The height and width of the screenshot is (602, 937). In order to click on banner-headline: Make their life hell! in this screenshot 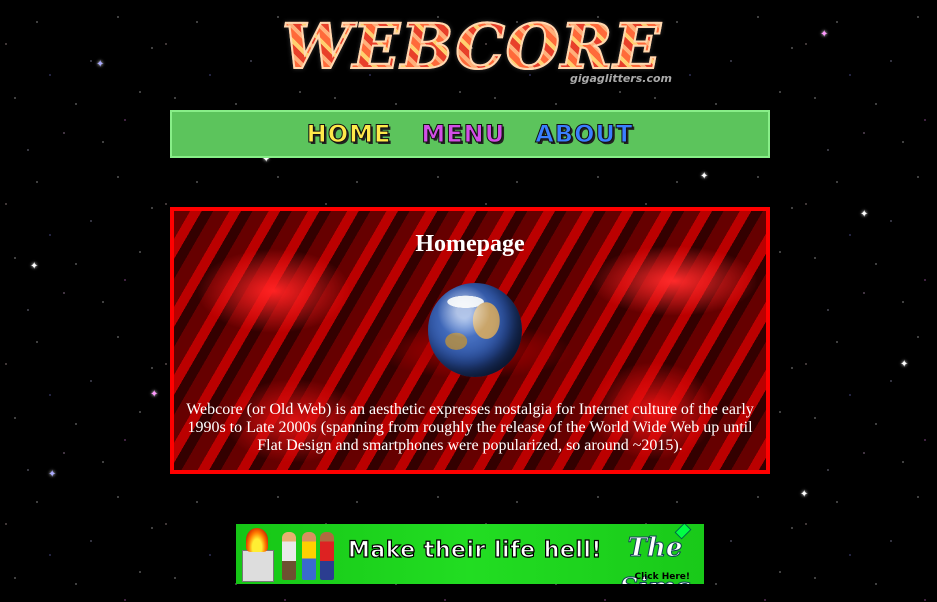, I will do `click(474, 550)`.